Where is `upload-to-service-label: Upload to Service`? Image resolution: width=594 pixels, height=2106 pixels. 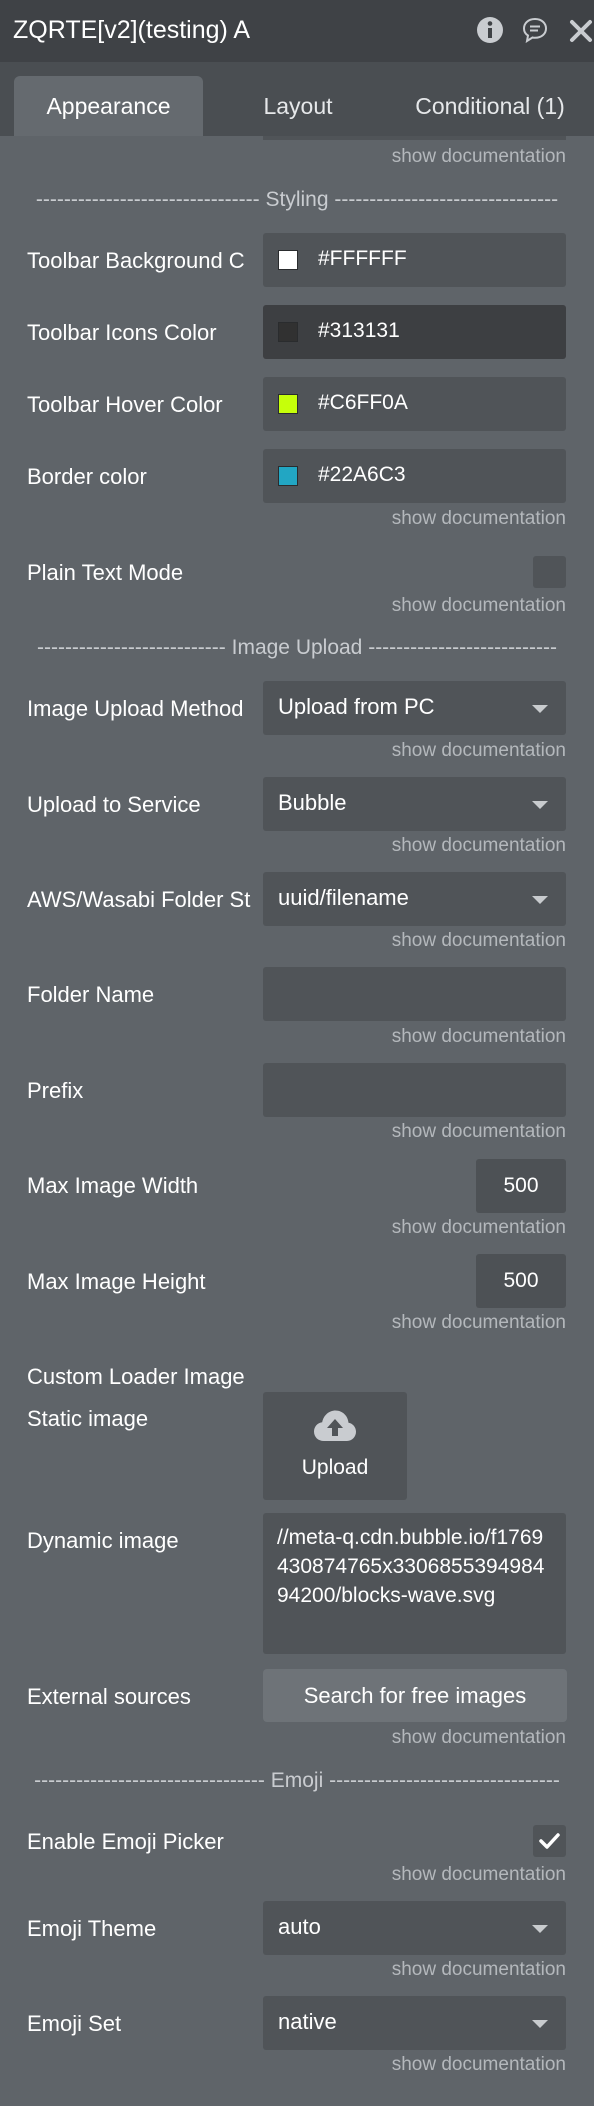 upload-to-service-label: Upload to Service is located at coordinates (114, 804).